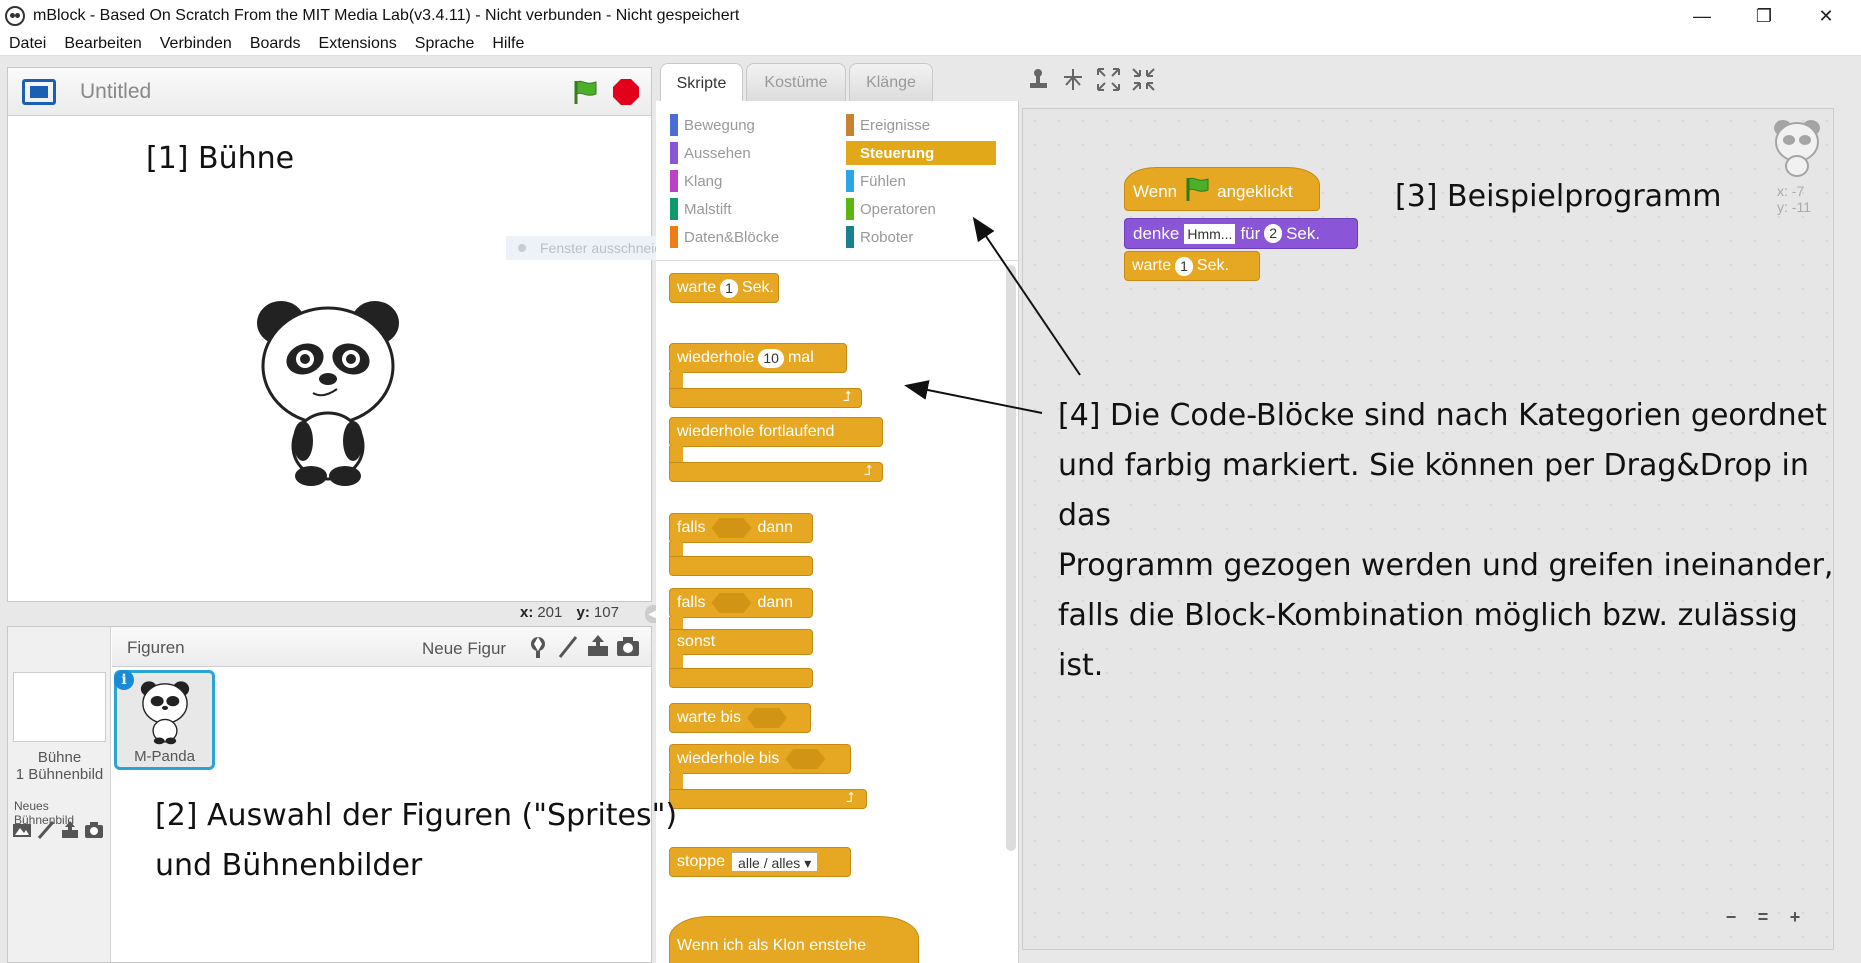 Image resolution: width=1861 pixels, height=963 pixels. What do you see at coordinates (771, 358) in the screenshot?
I see `block-number-input: 10` at bounding box center [771, 358].